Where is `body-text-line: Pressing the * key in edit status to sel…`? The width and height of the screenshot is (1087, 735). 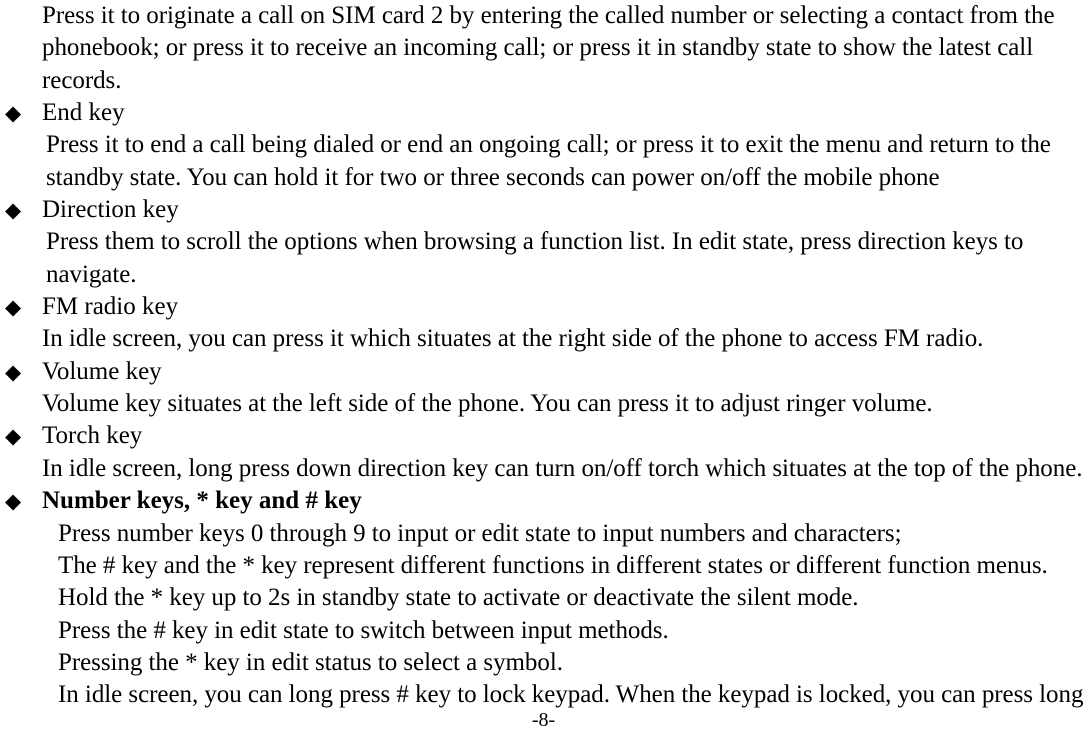
body-text-line: Pressing the * key in edit status to sel… is located at coordinates (310, 662).